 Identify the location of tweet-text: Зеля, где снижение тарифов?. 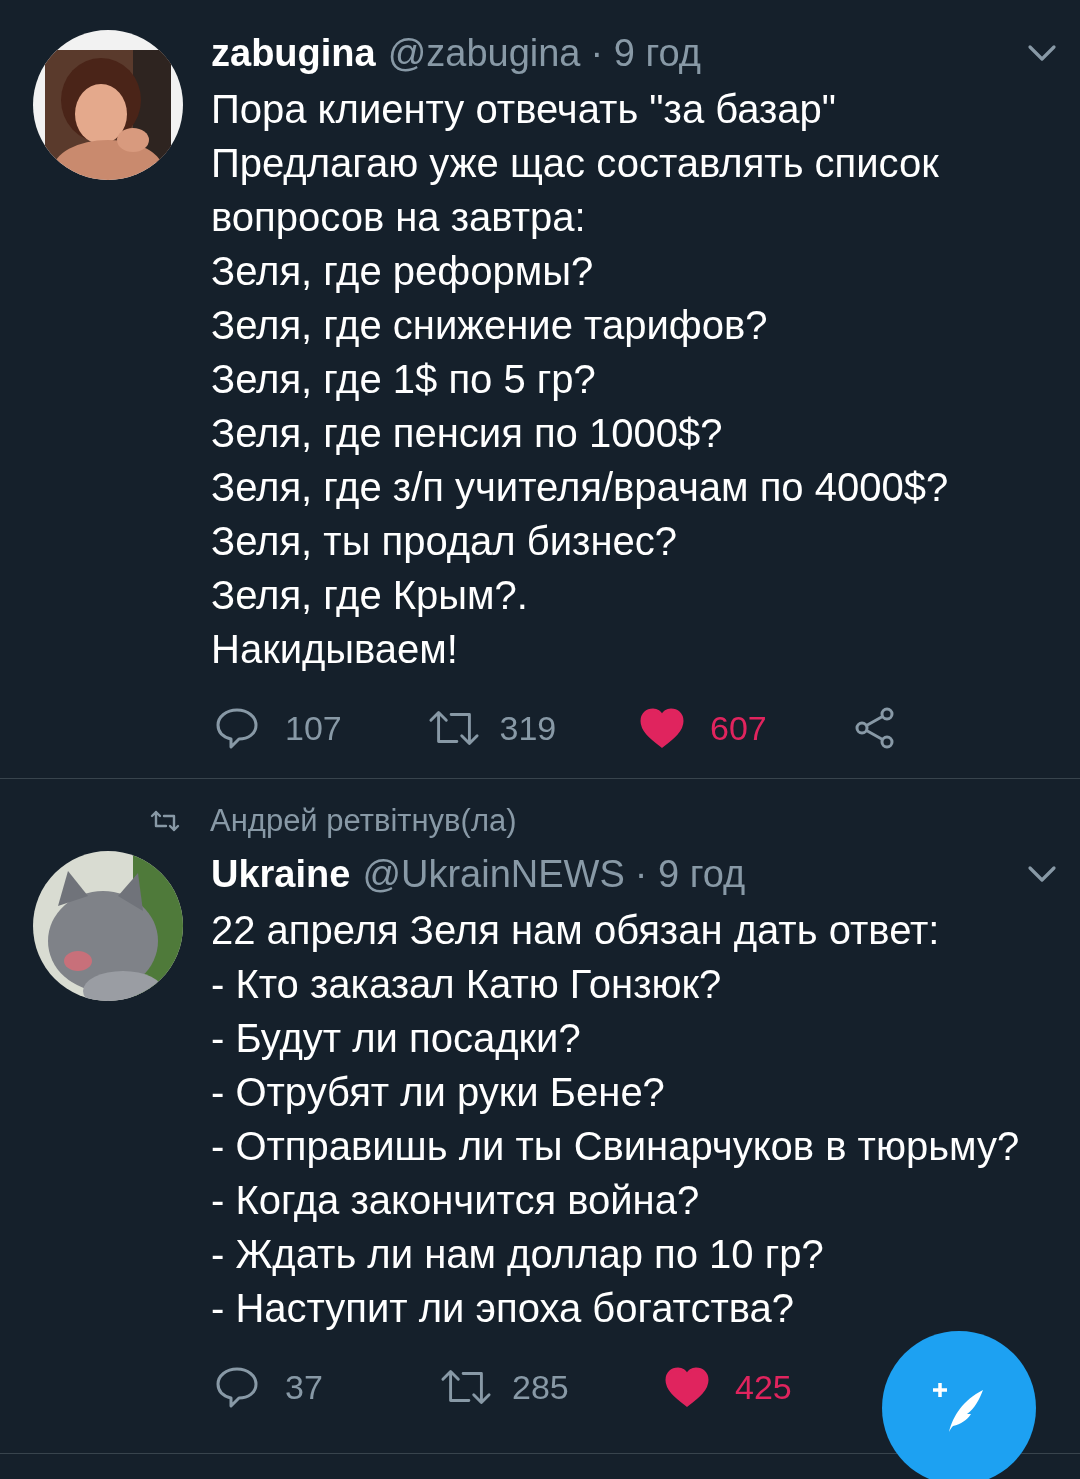
(490, 325).